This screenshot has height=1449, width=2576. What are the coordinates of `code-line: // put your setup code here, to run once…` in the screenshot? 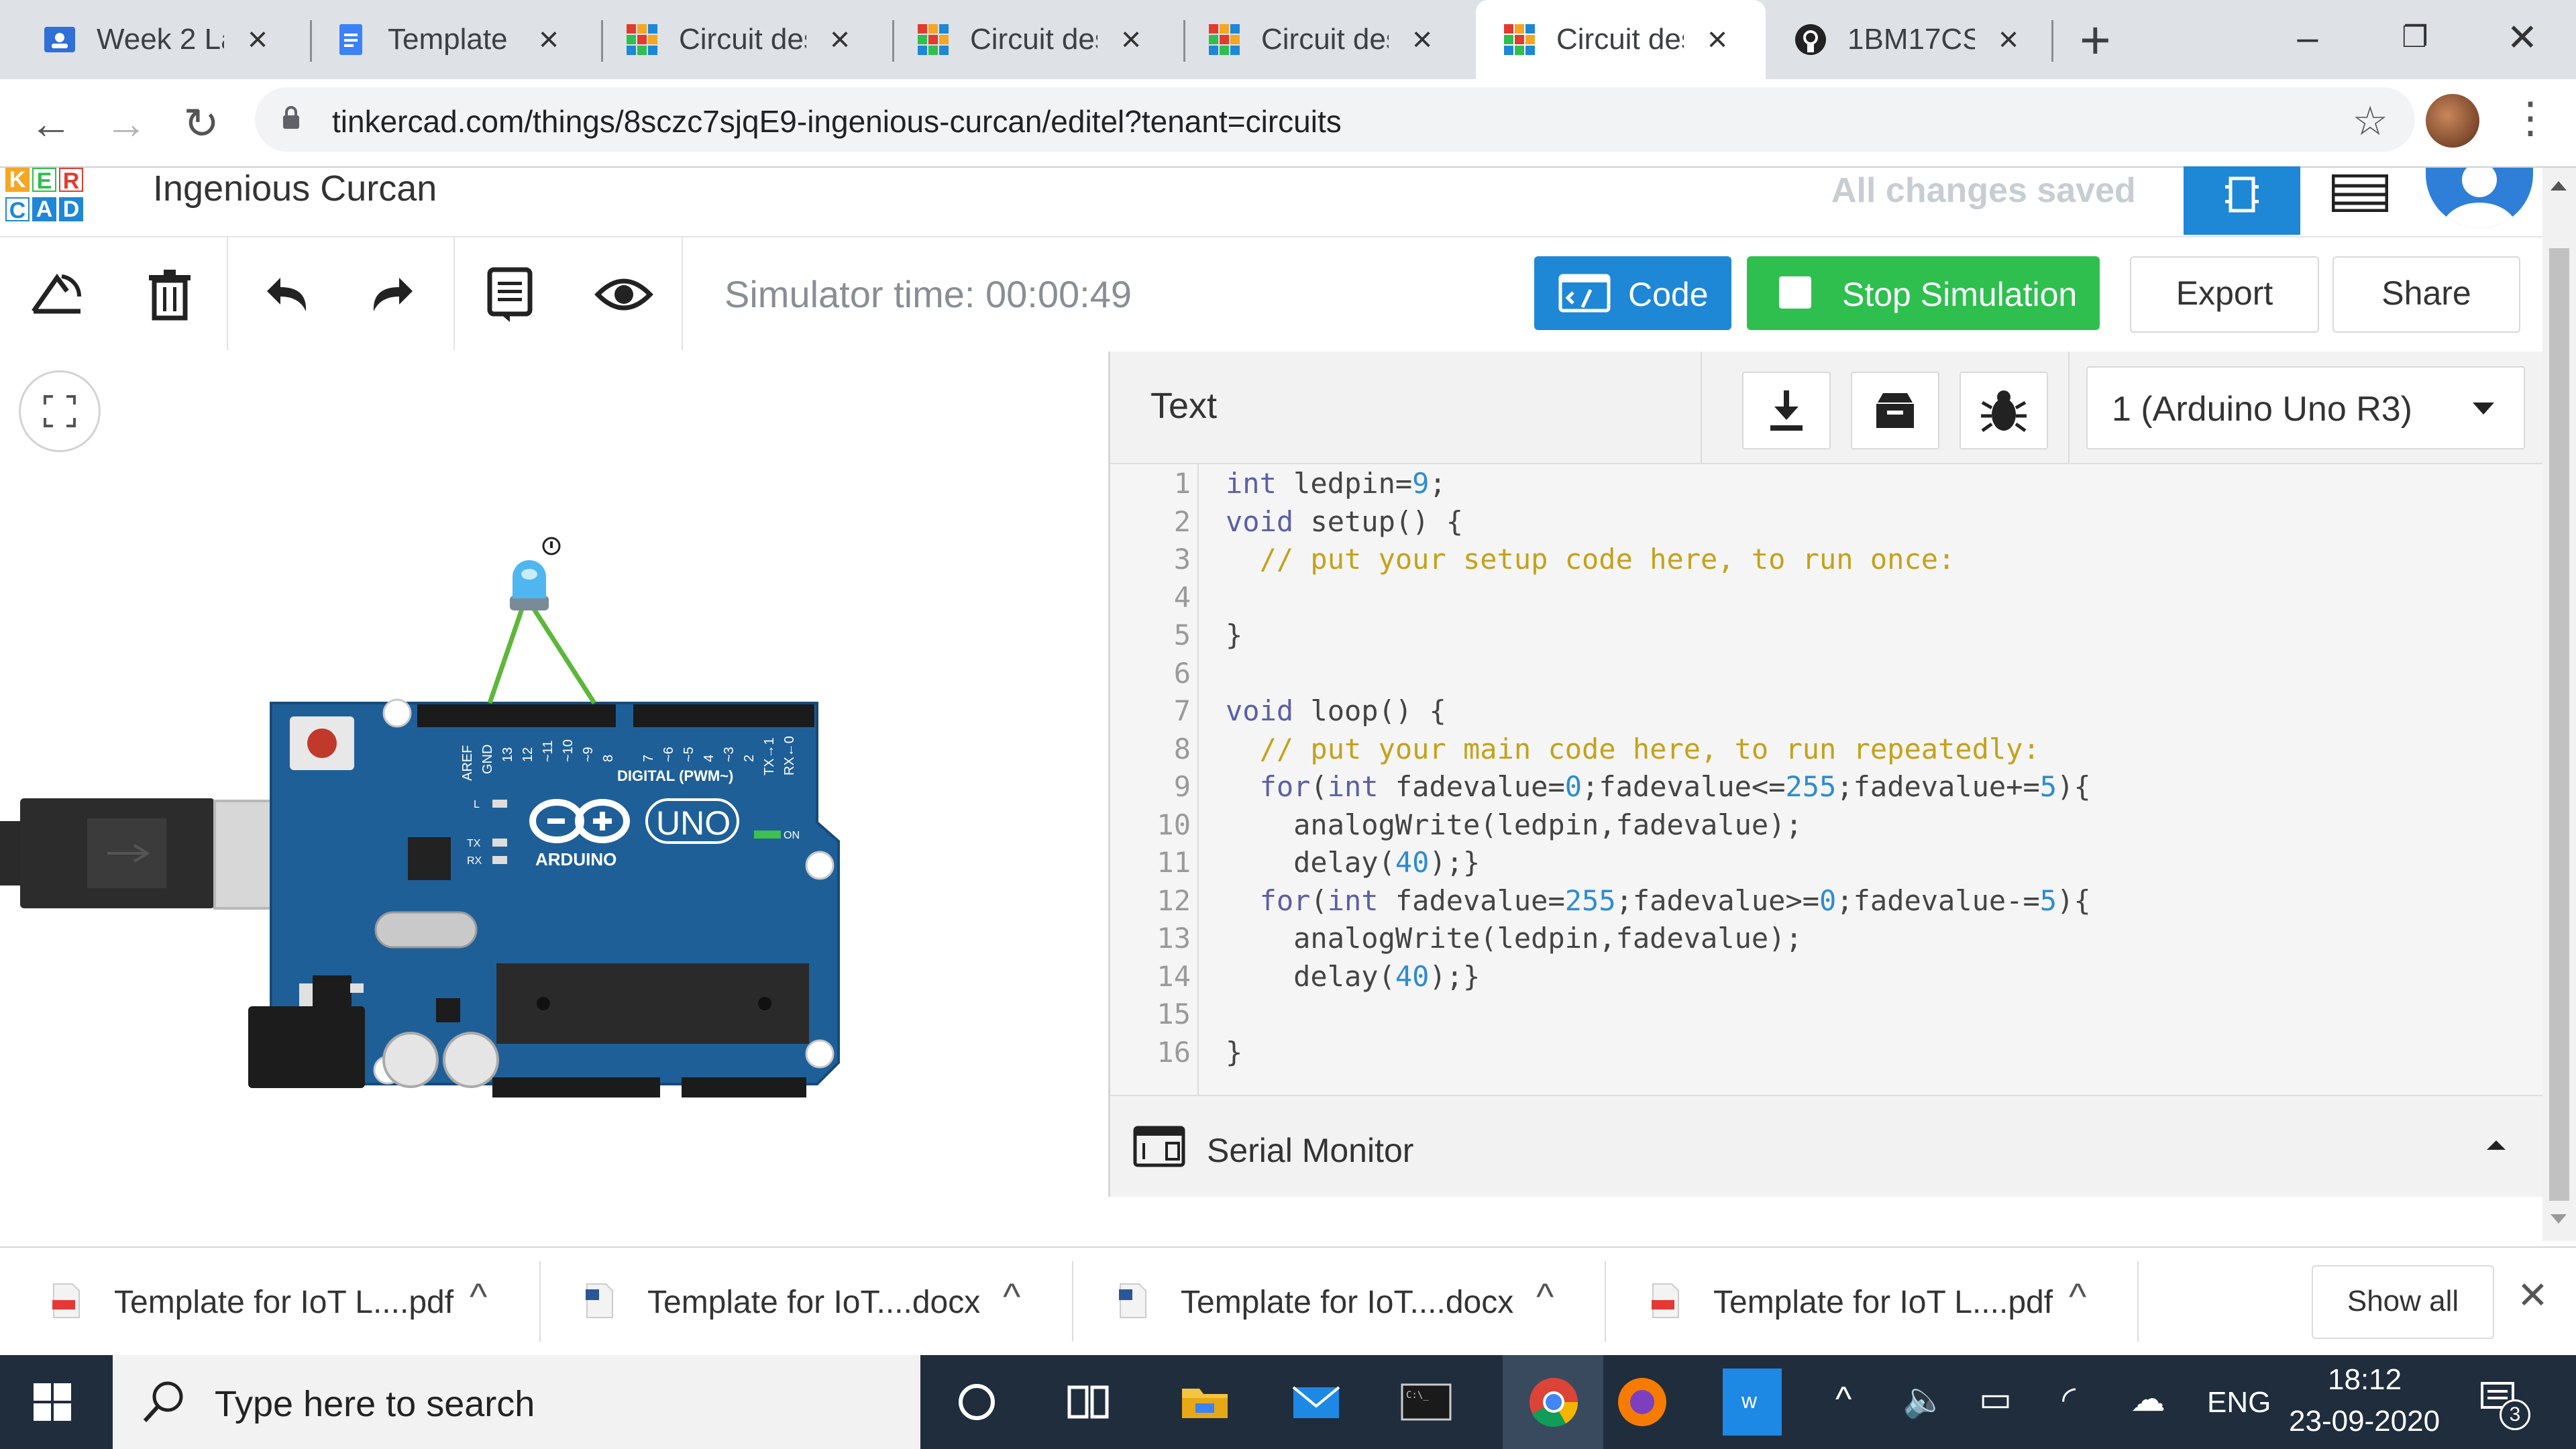 It's located at (1590, 559).